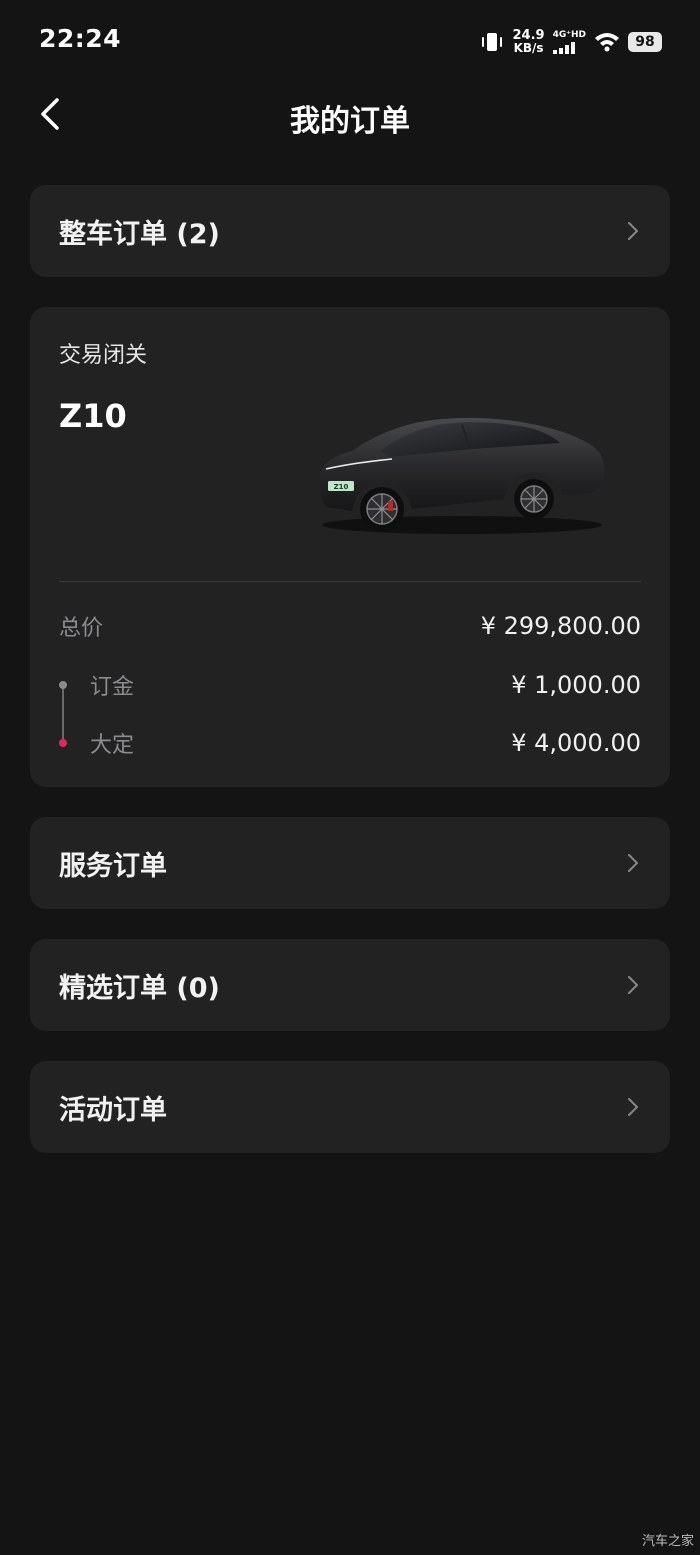 The width and height of the screenshot is (700, 1555). I want to click on license-plate-text: Z10, so click(341, 487).